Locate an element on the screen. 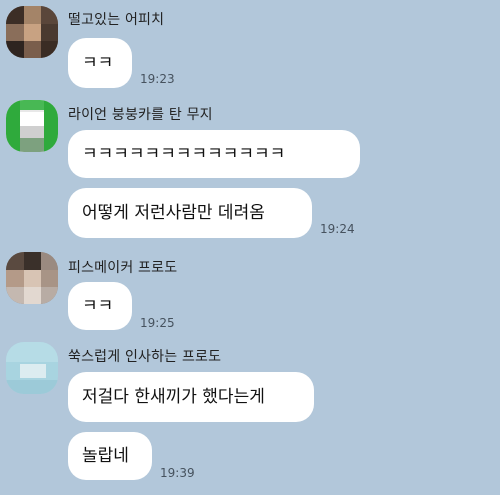 Image resolution: width=500 pixels, height=495 pixels. sender-name: 라이언 붕붕카를 탄 무지 is located at coordinates (140, 115).